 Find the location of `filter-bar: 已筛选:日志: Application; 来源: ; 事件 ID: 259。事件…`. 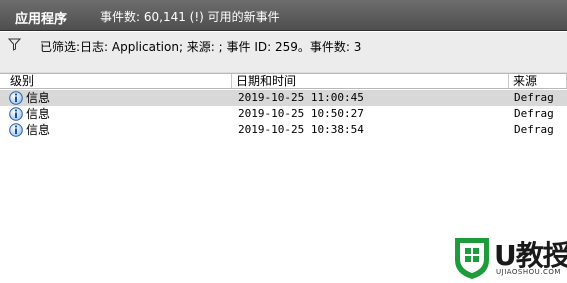

filter-bar: 已筛选:日志: Application; 来源: ; 事件 ID: 259。事件… is located at coordinates (283, 52).